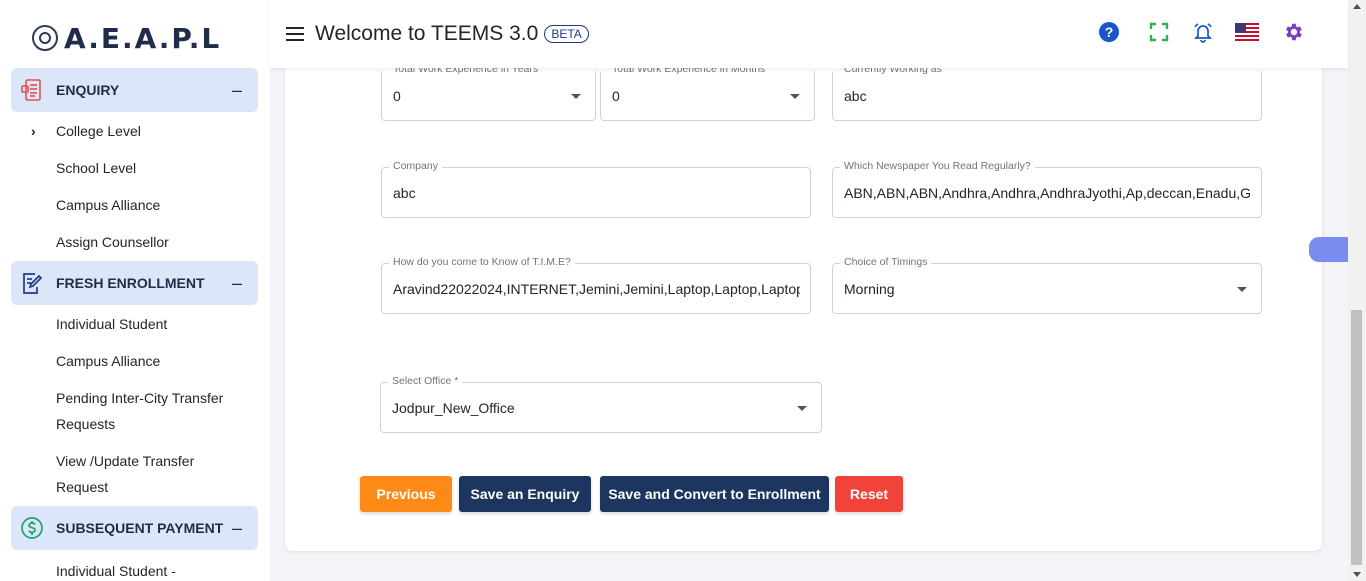  Describe the element at coordinates (45, 38) in the screenshot. I see `logo-emblem-icon` at that location.